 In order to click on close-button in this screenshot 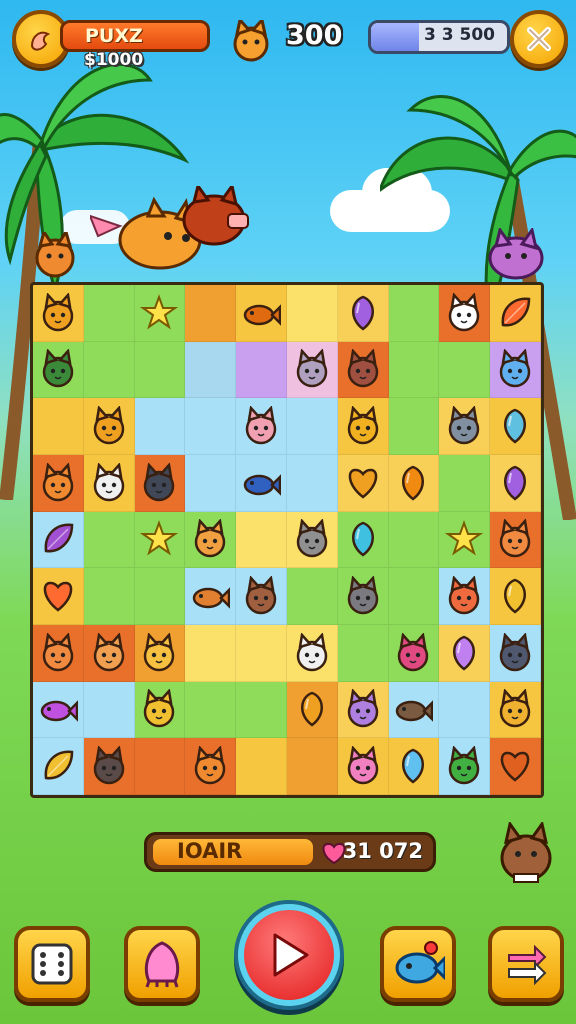, I will do `click(539, 39)`.